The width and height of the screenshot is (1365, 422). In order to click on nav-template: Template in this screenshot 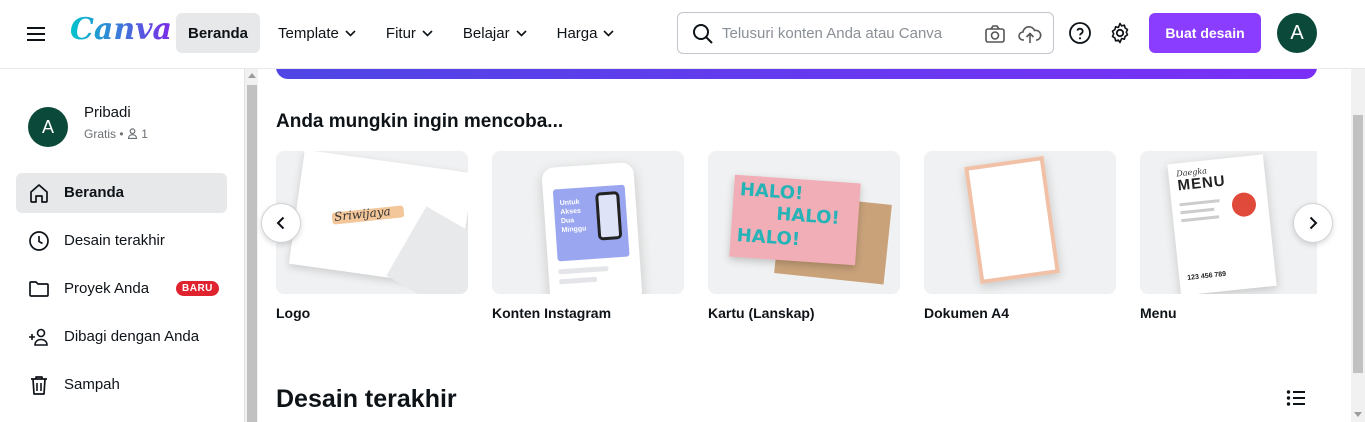, I will do `click(317, 33)`.